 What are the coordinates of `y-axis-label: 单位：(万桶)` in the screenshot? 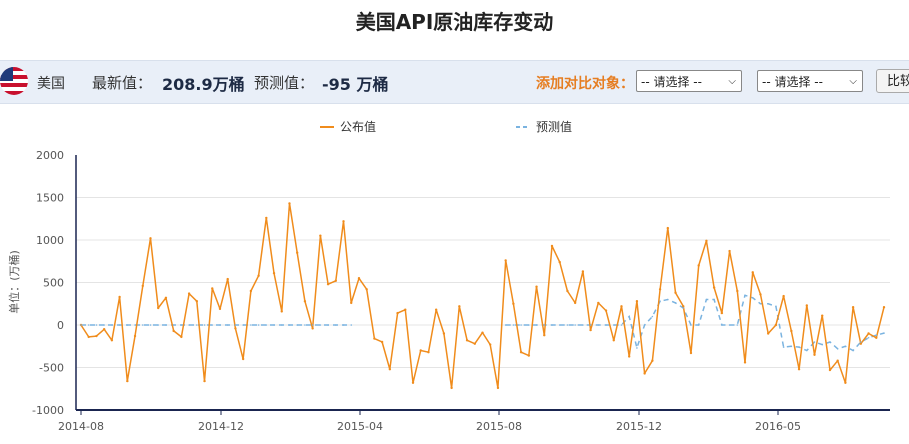 It's located at (14, 282).